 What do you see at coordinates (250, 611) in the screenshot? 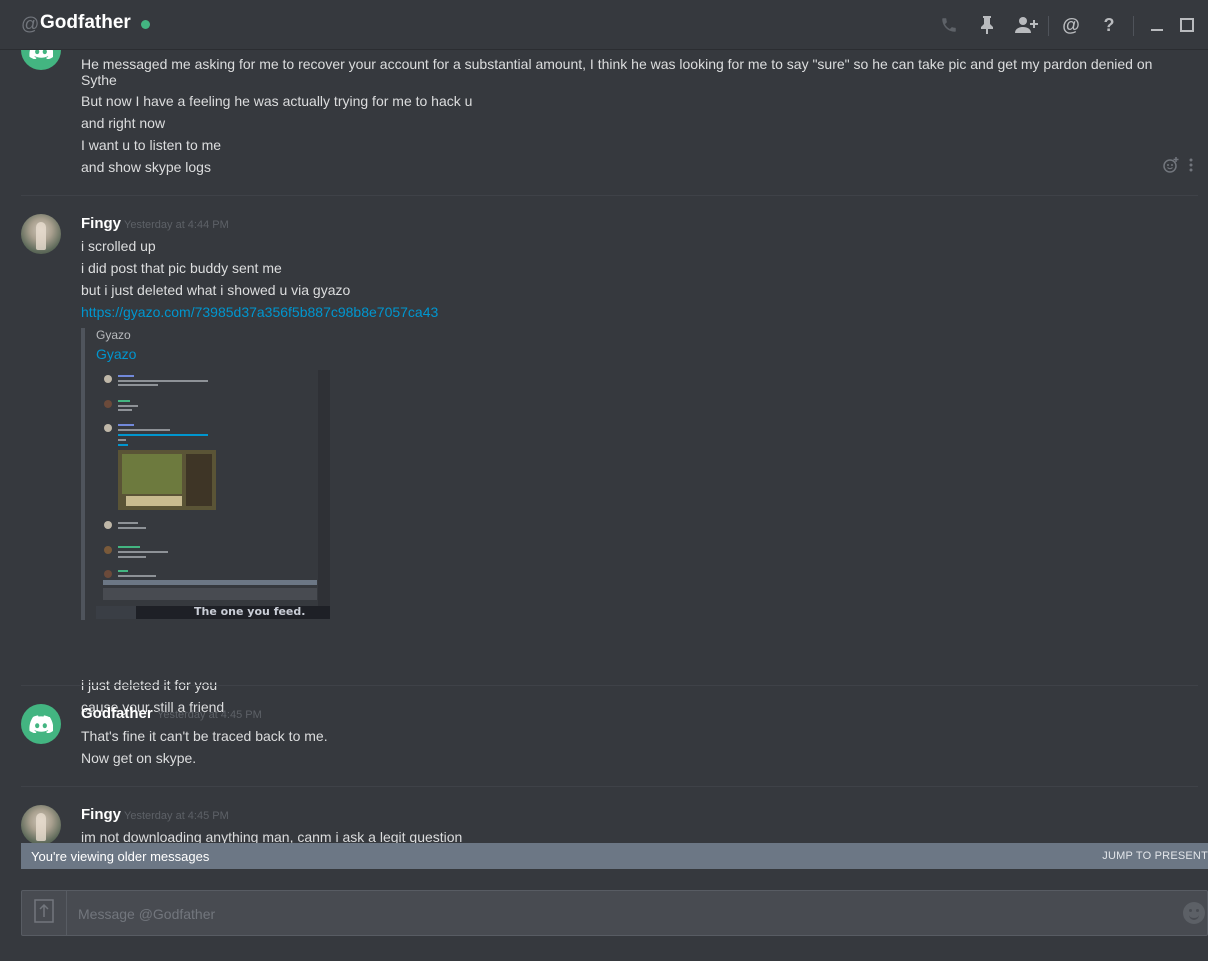
I see `embed-image-caption: The one you feed.` at bounding box center [250, 611].